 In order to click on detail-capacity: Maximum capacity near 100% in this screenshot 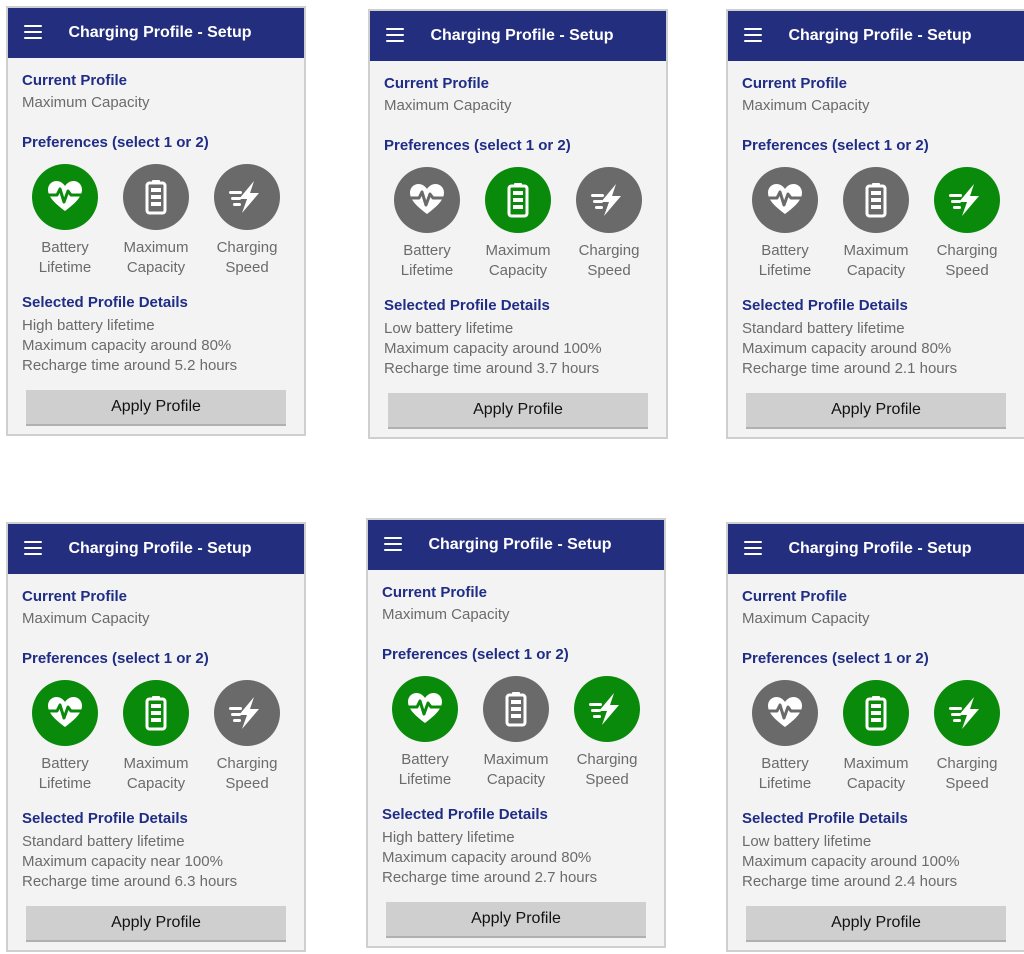, I will do `click(122, 861)`.